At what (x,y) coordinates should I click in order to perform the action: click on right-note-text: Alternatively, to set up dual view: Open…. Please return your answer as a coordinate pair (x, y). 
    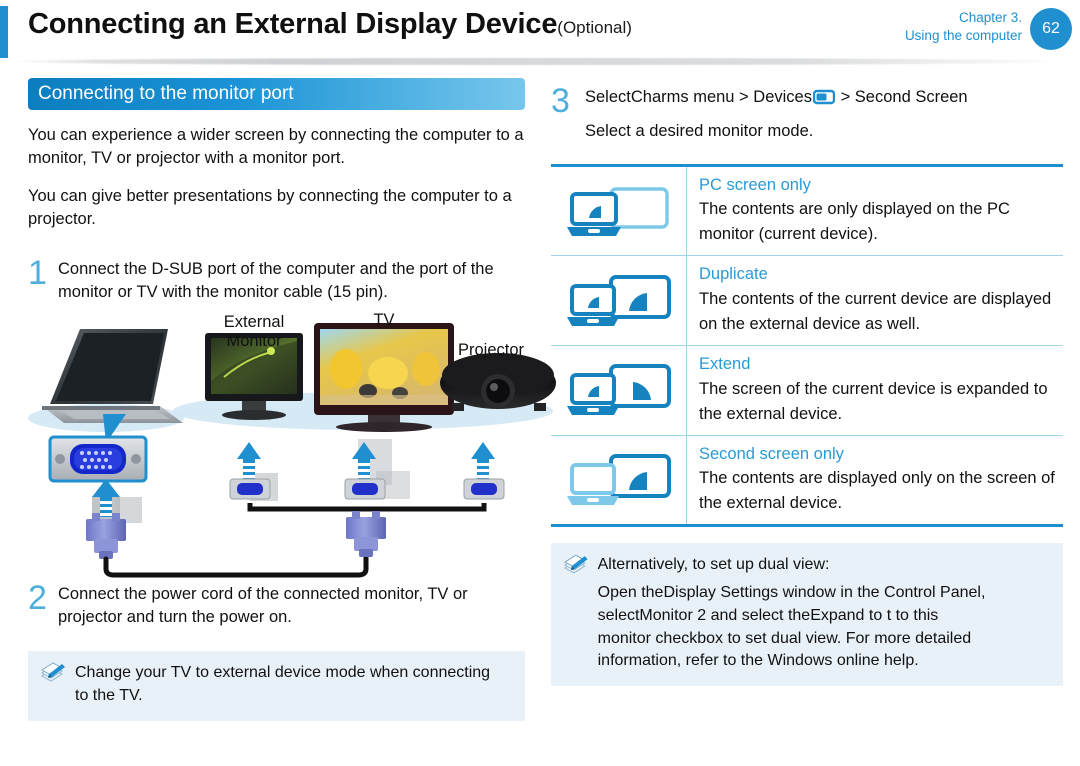
    Looking at the image, I should click on (824, 613).